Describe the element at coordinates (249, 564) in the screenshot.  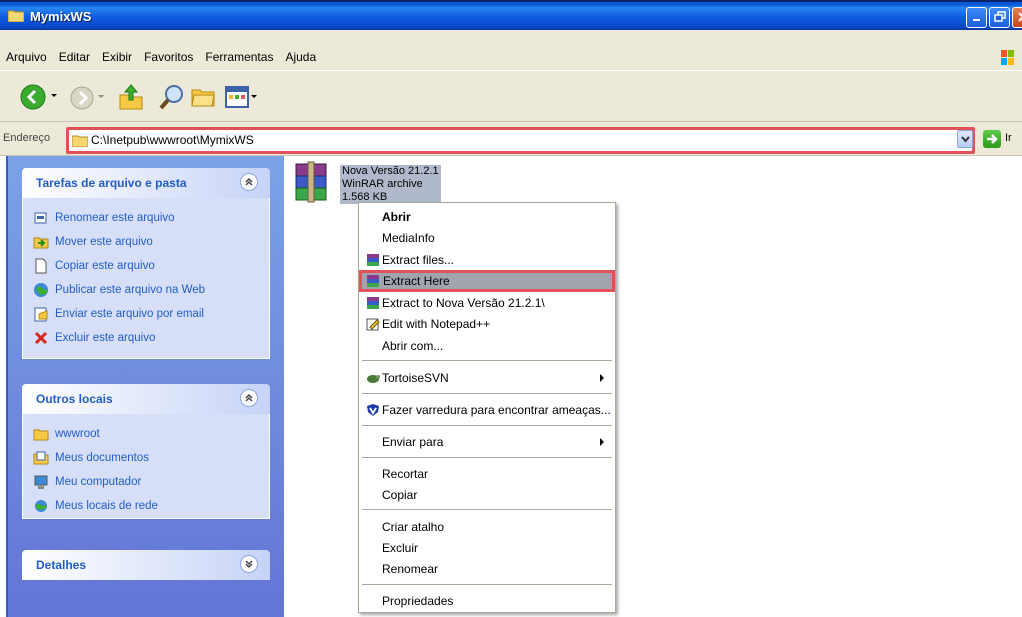
I see `expand-button` at that location.